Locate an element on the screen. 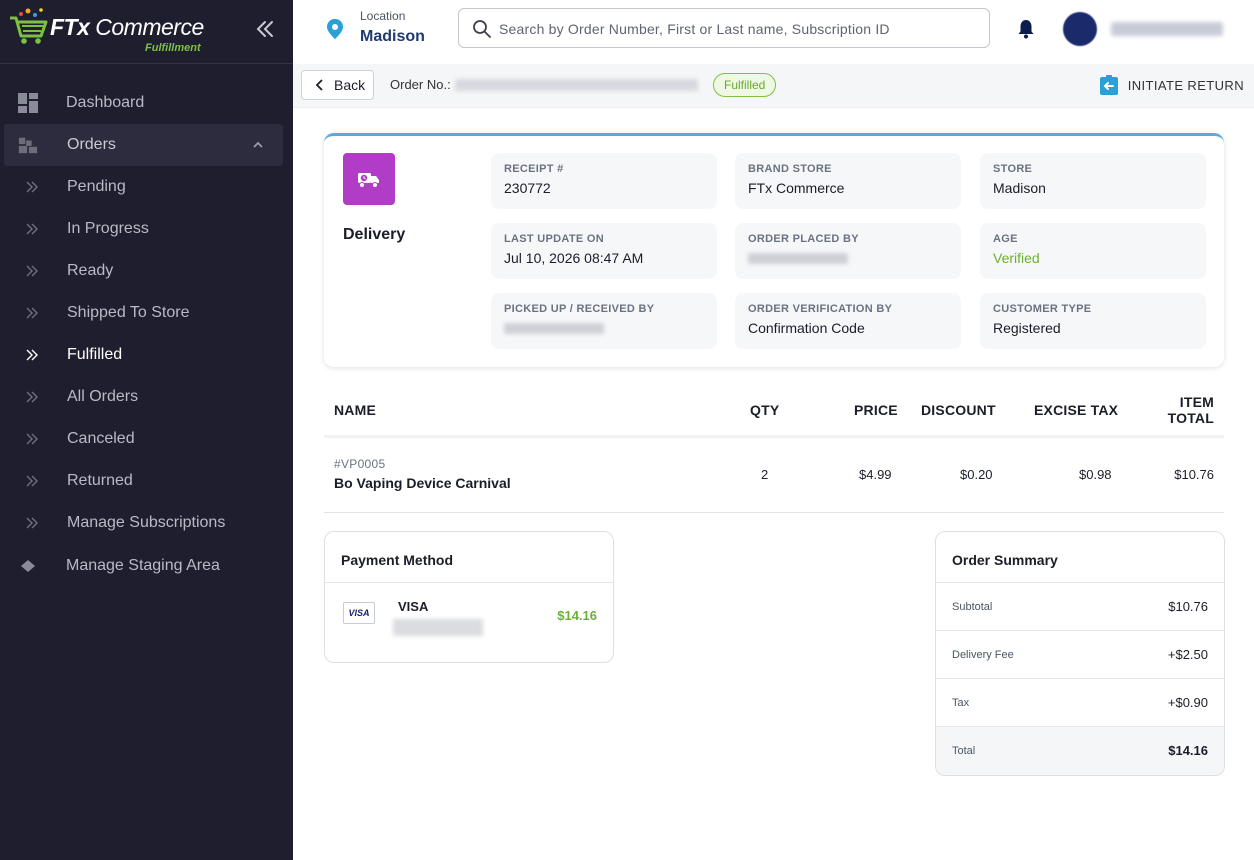 The image size is (1254, 860). avatar is located at coordinates (1080, 29).